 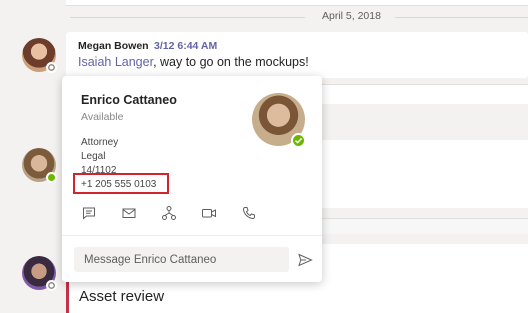 I want to click on message-input, so click(x=181, y=259).